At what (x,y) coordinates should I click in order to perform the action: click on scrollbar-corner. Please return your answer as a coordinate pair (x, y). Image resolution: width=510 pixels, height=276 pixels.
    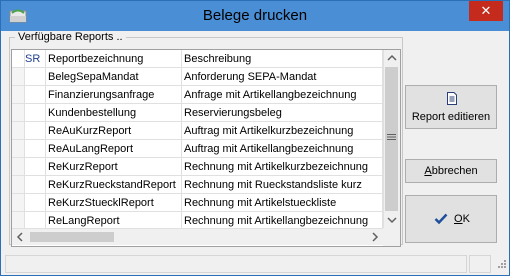
    Looking at the image, I should click on (391, 237).